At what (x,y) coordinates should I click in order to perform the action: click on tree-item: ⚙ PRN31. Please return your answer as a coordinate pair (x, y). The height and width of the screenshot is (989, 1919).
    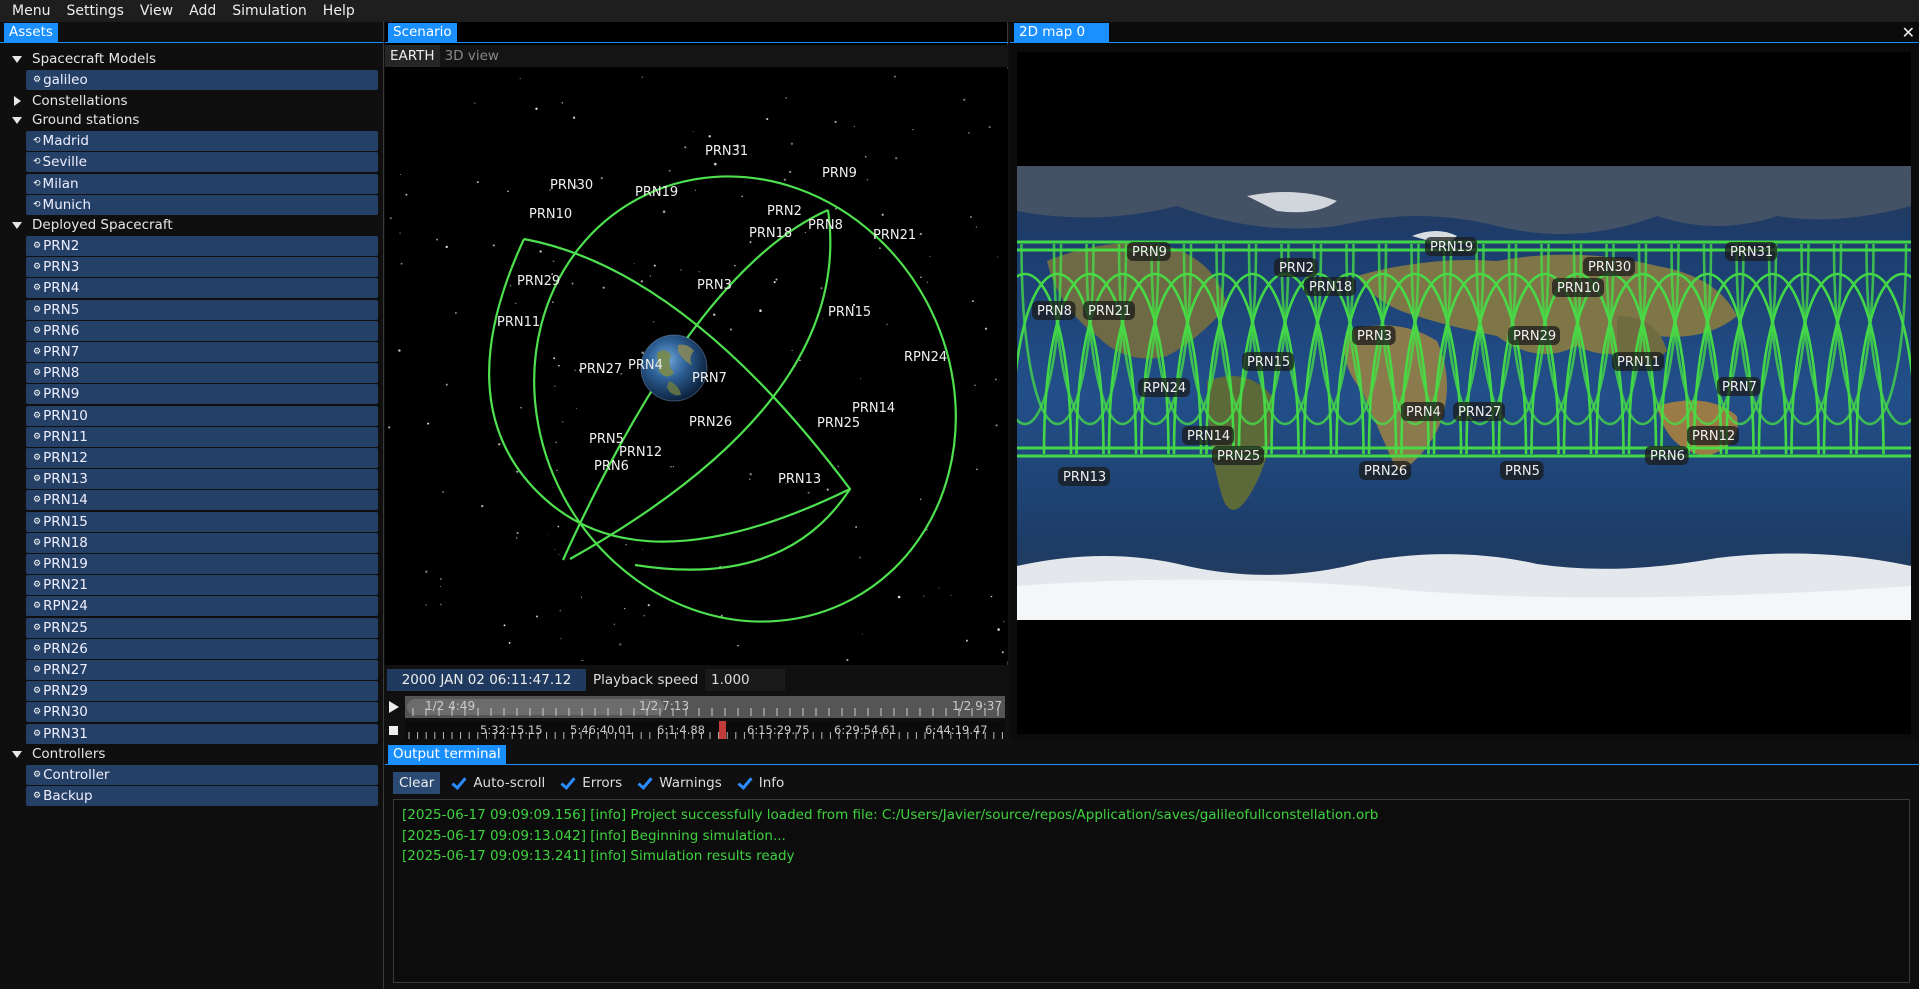
    Looking at the image, I should click on (202, 733).